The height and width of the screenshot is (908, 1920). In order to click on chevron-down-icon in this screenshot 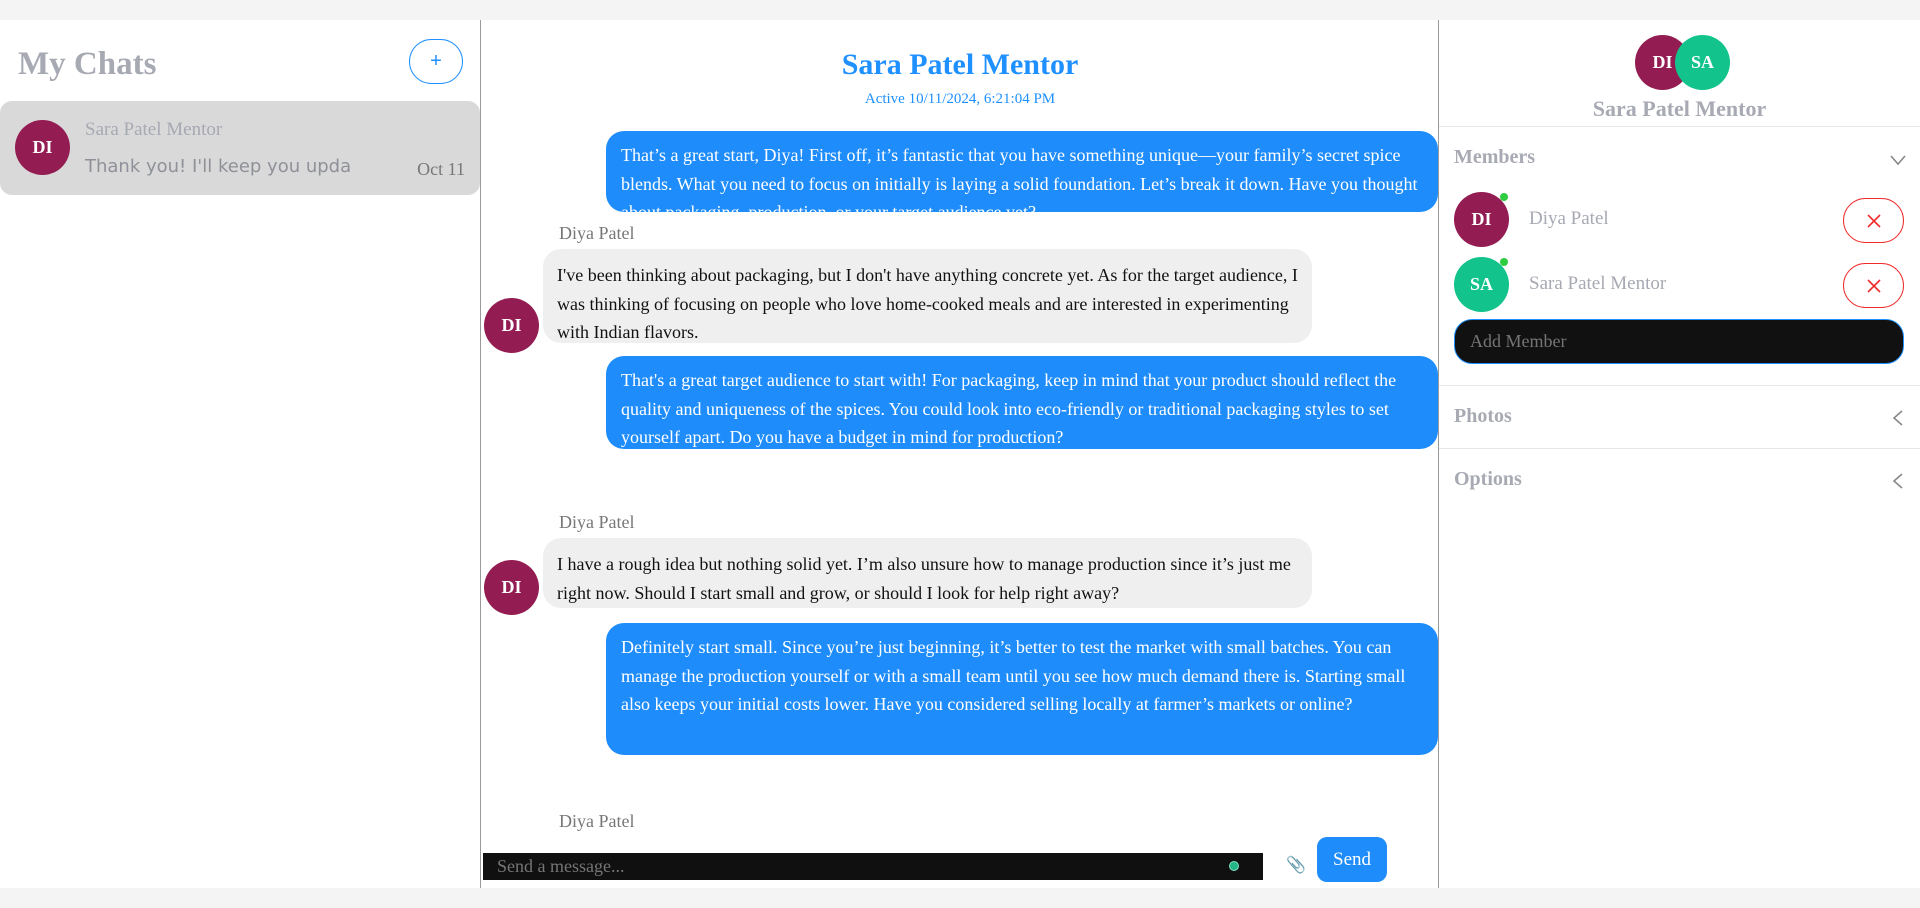, I will do `click(1898, 160)`.